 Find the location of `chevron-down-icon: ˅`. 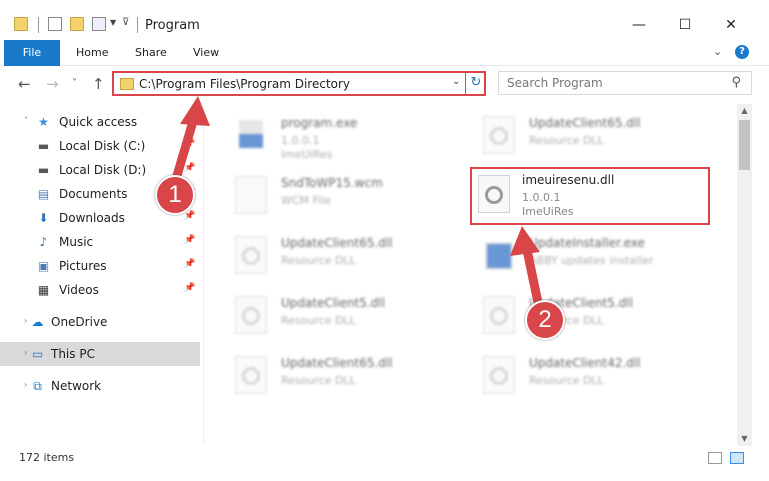

chevron-down-icon: ˅ is located at coordinates (26, 120).